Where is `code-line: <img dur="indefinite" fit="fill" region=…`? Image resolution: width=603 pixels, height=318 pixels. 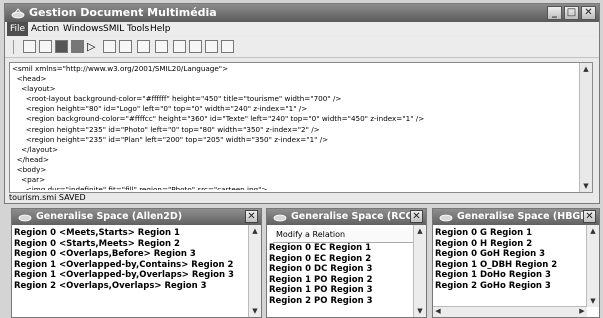 code-line: <img dur="indefinite" fit="fill" region=… is located at coordinates (140, 188).